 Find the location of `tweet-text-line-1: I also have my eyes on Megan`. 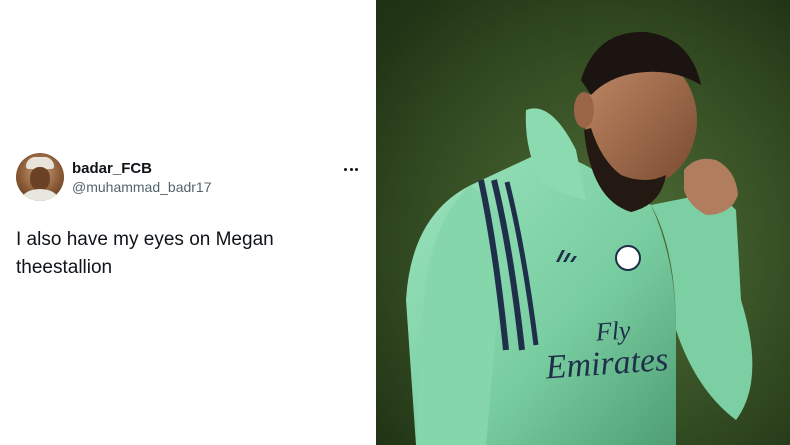

tweet-text-line-1: I also have my eyes on Megan is located at coordinates (145, 239).